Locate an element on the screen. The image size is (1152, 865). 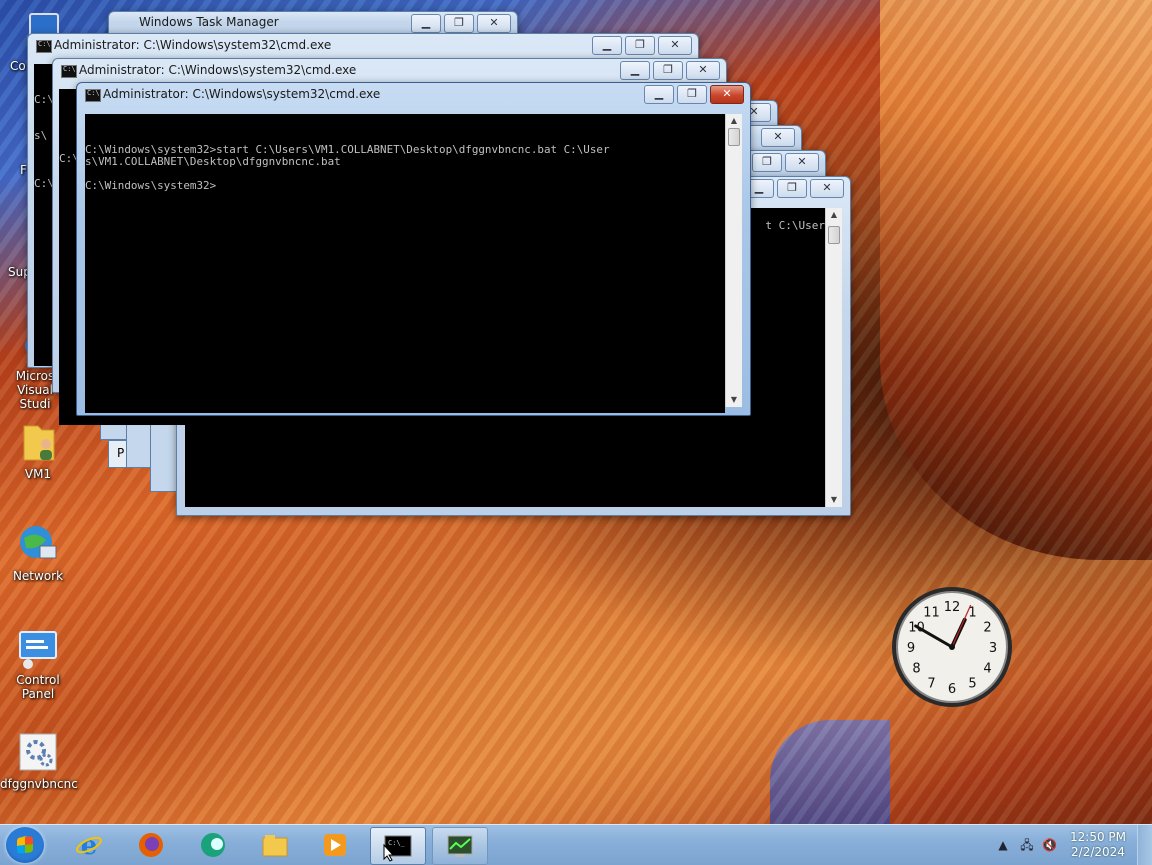
task-manager-icon is located at coordinates (460, 846).